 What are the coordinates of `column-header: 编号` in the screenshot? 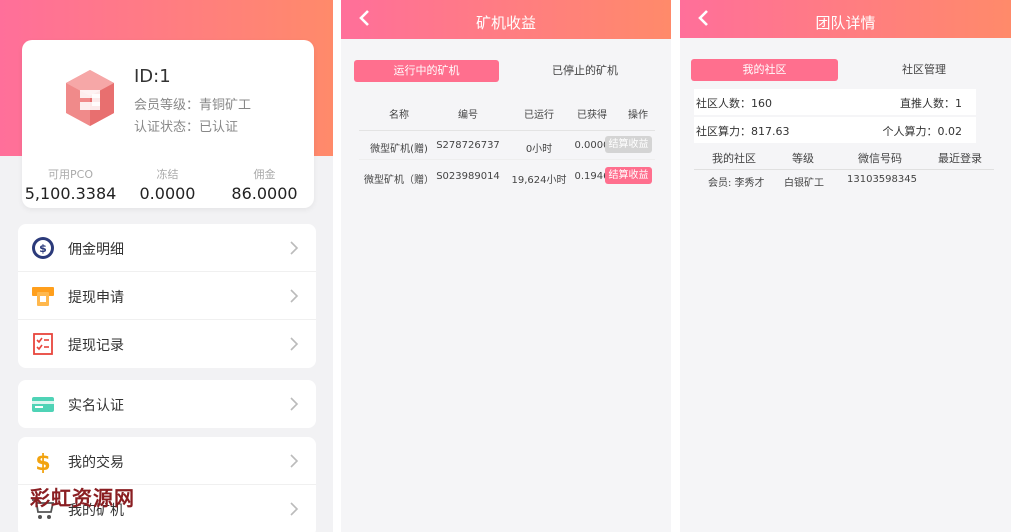 It's located at (468, 115).